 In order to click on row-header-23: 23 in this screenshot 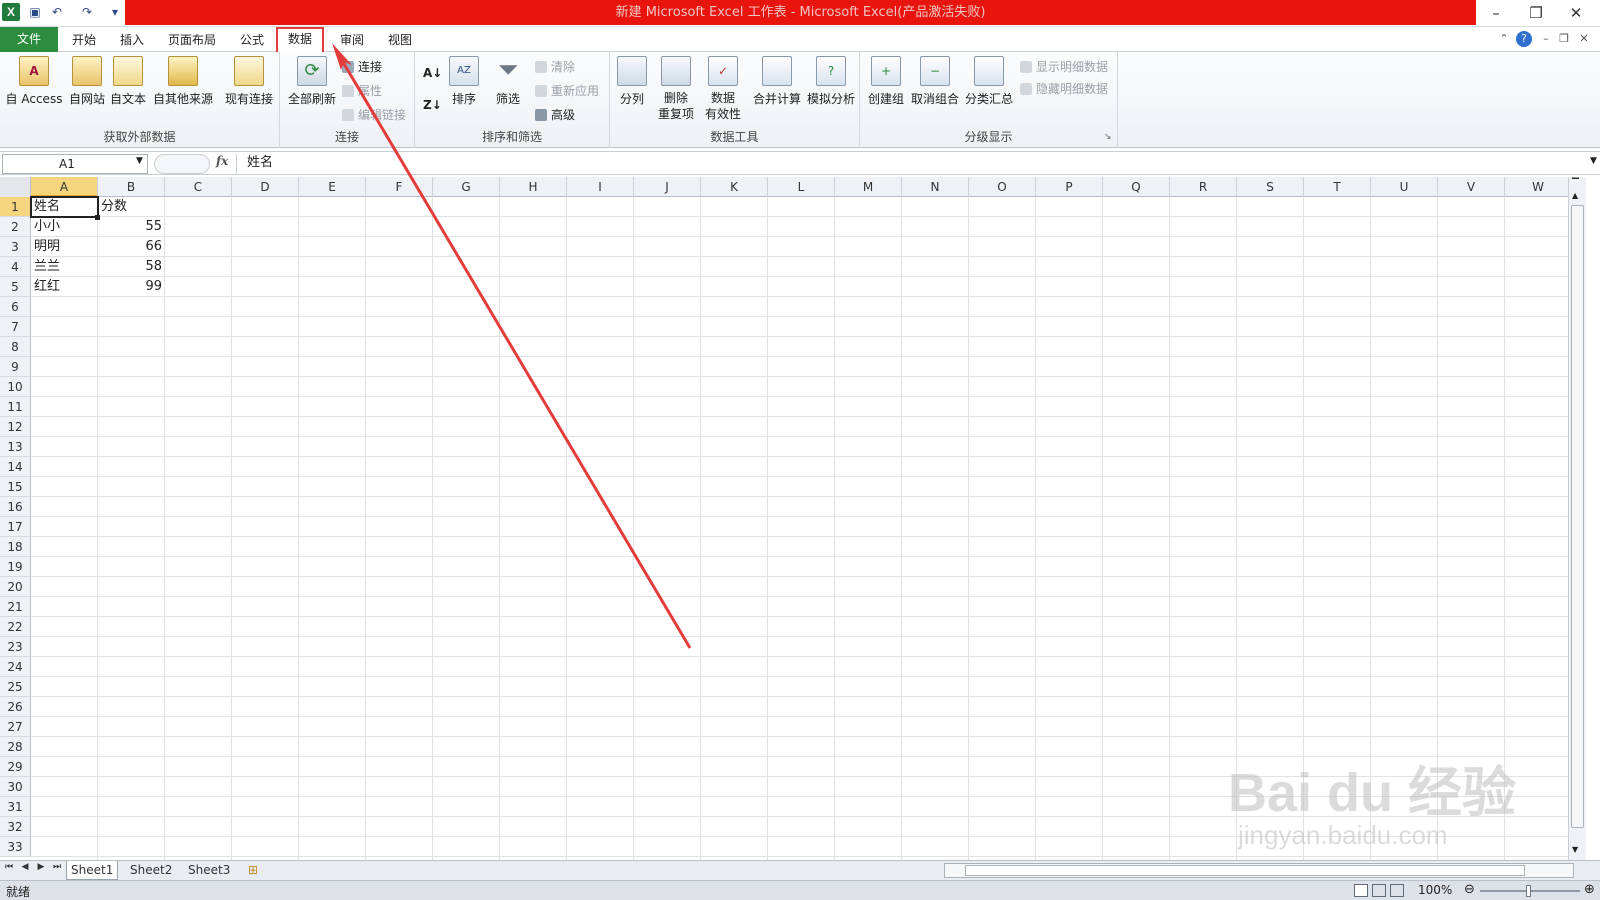, I will do `click(15, 647)`.